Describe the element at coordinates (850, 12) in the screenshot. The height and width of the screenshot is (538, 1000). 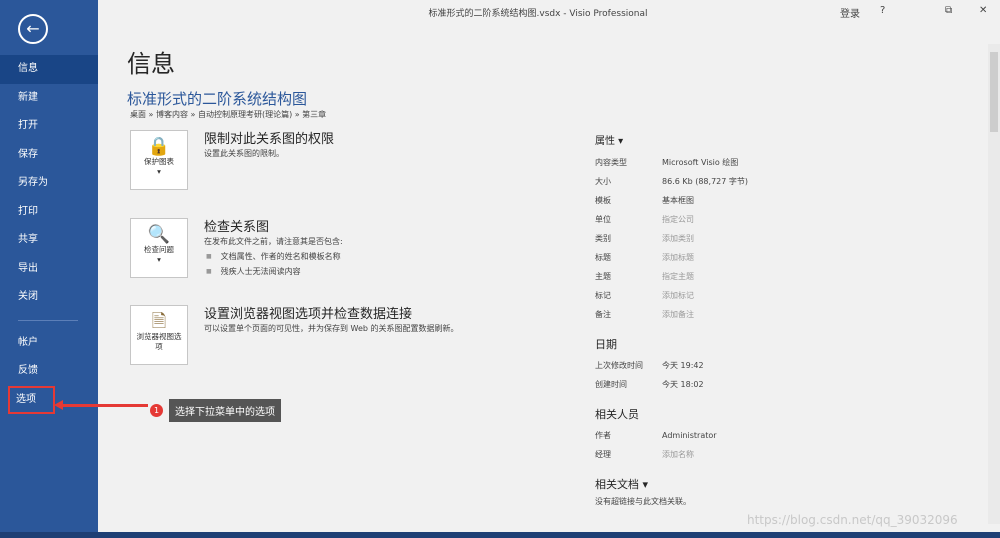
I see `signin-link: 登录` at that location.